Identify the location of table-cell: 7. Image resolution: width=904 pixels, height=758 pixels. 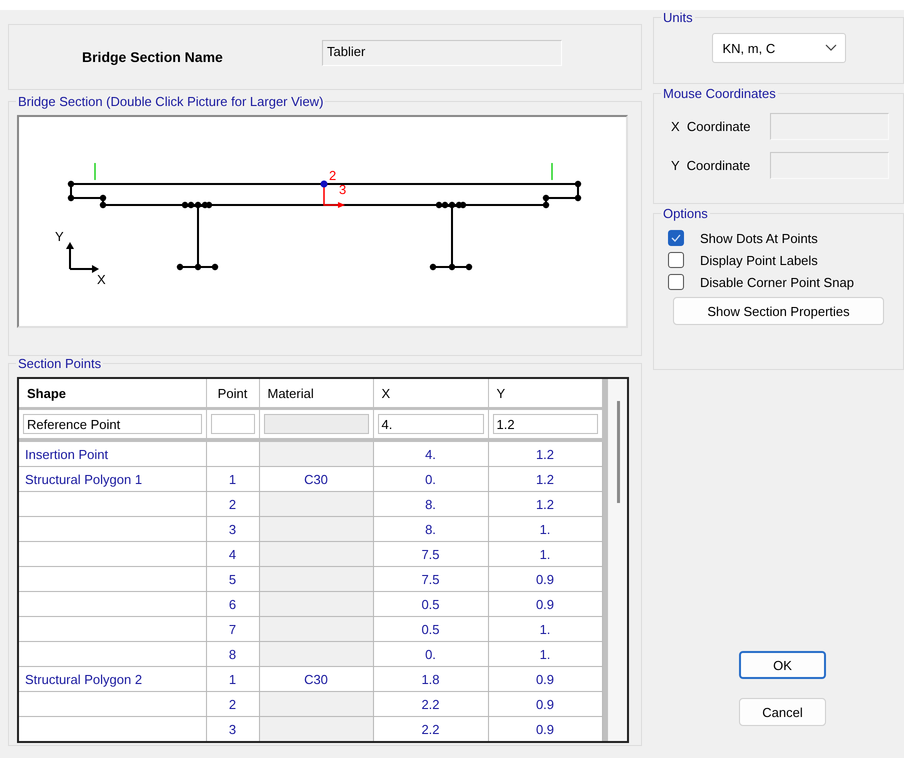
(232, 629).